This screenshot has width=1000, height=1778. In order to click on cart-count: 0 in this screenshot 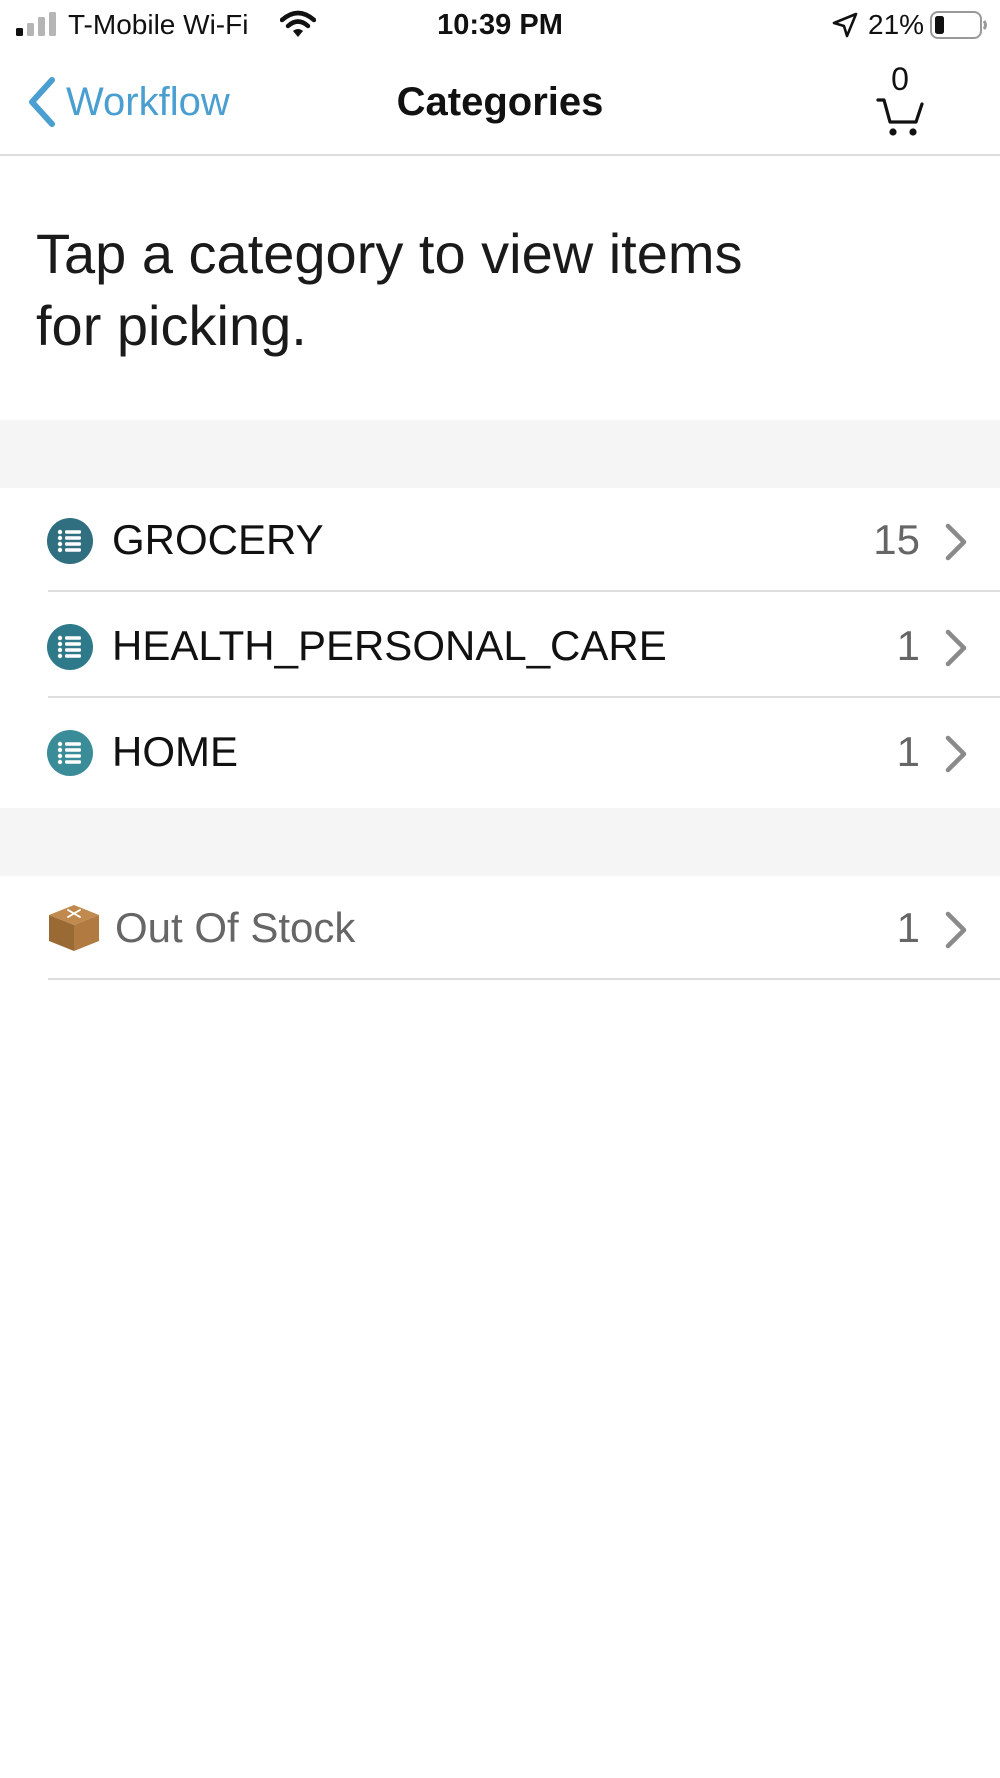, I will do `click(900, 79)`.